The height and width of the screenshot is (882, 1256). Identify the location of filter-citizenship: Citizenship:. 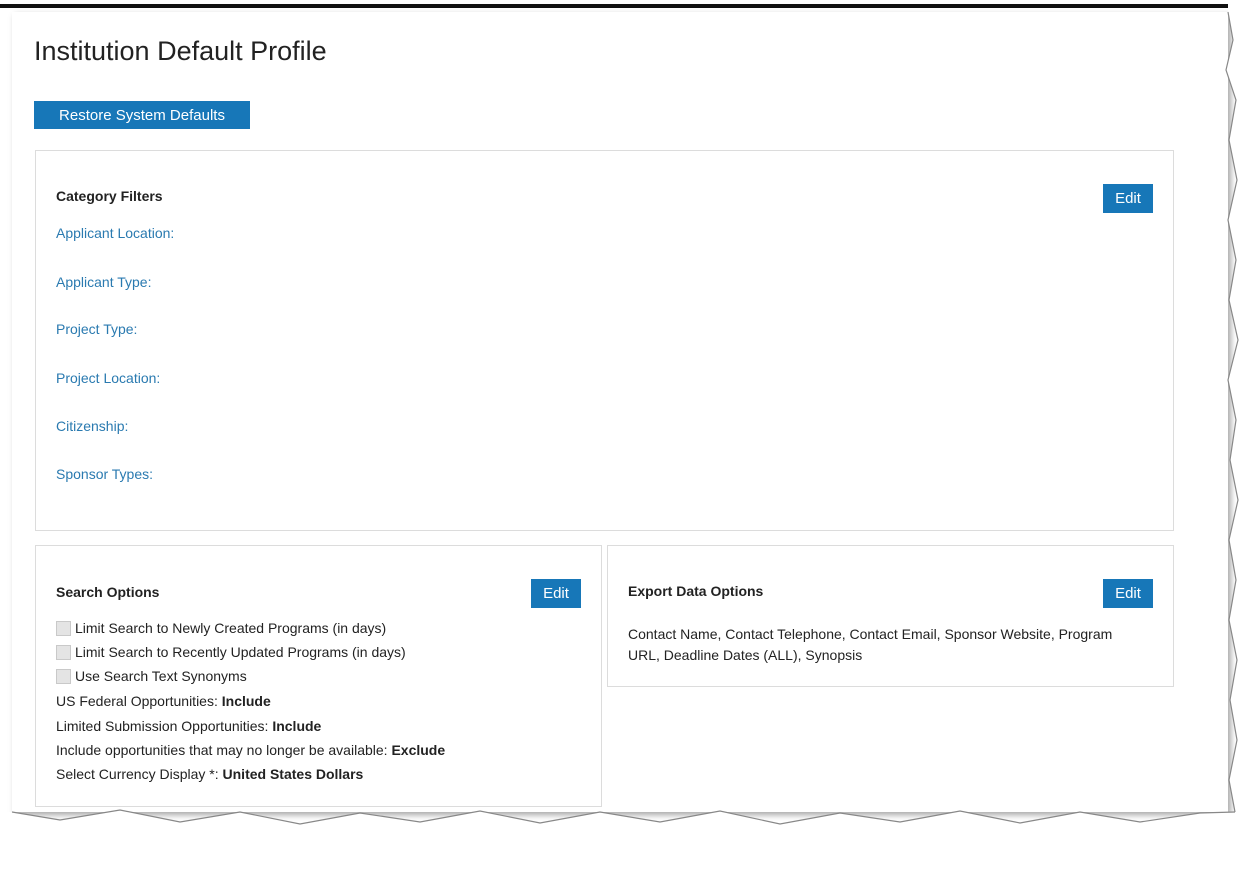
(92, 426).